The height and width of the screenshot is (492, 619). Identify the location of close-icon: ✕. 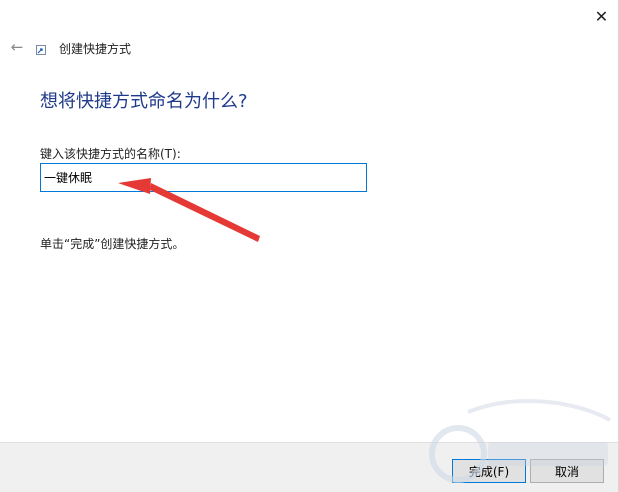
(601, 16).